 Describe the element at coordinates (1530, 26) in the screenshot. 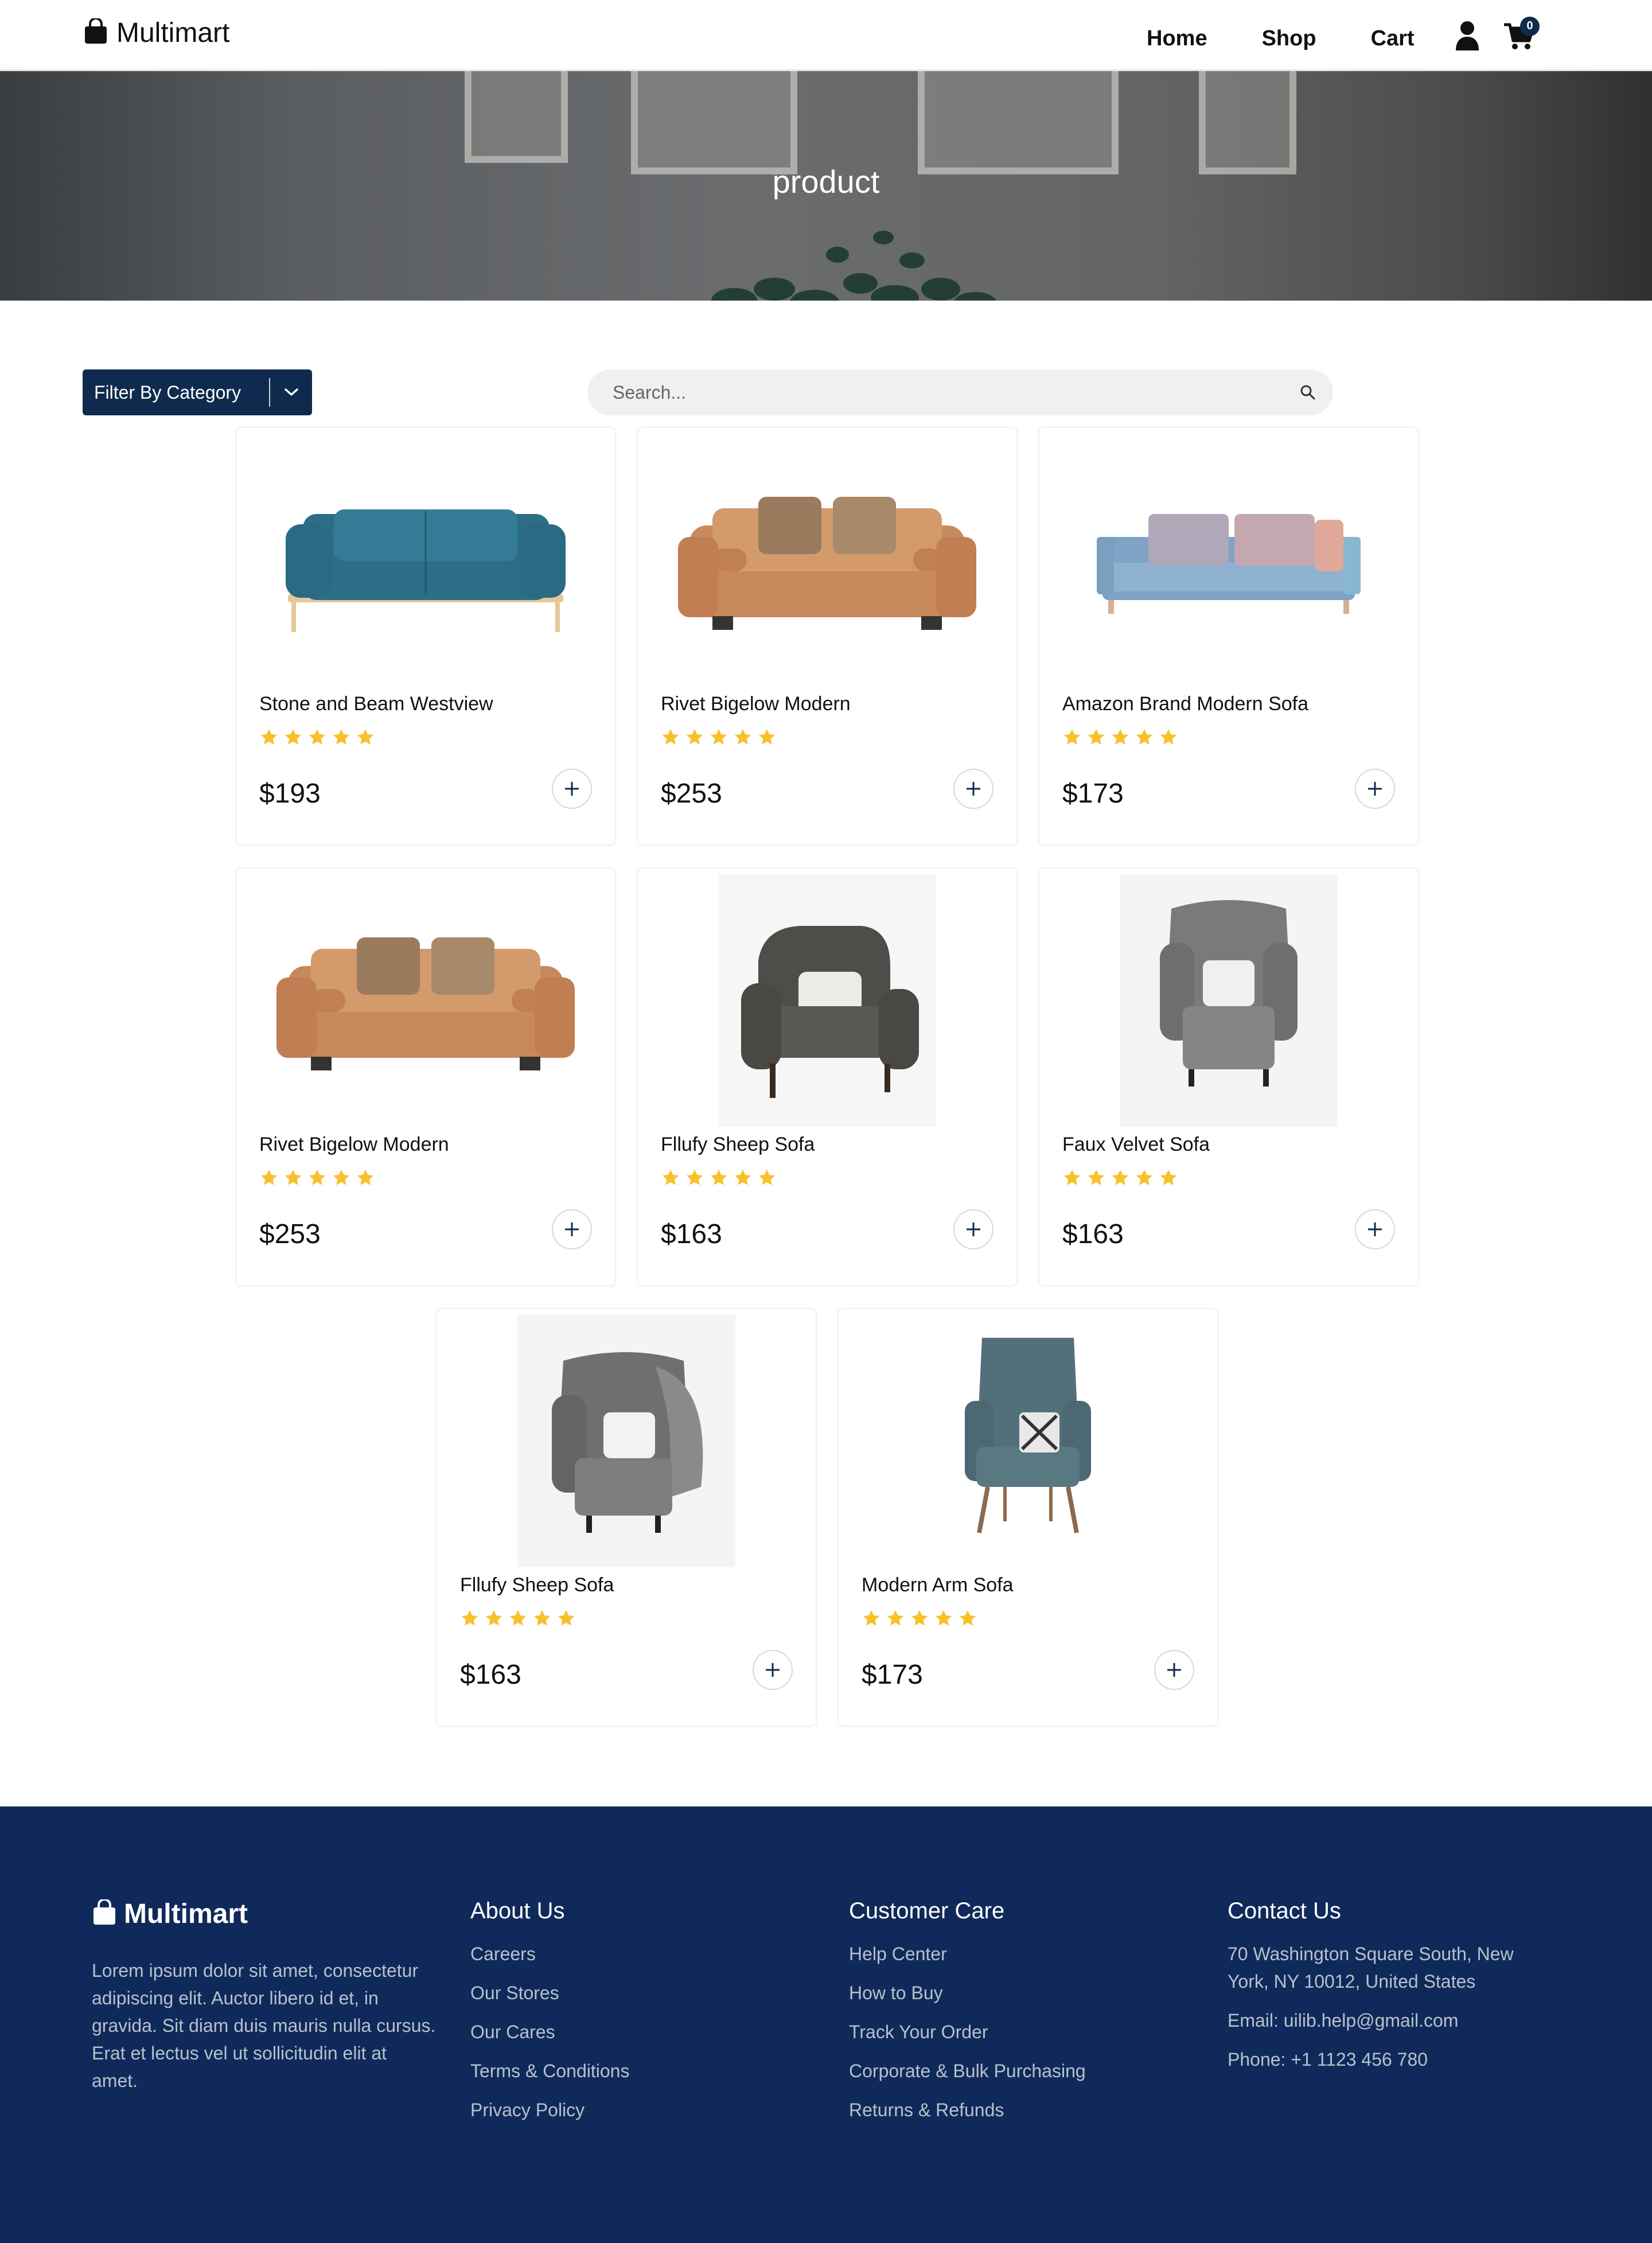

I see `cart-count-badge: 0` at that location.